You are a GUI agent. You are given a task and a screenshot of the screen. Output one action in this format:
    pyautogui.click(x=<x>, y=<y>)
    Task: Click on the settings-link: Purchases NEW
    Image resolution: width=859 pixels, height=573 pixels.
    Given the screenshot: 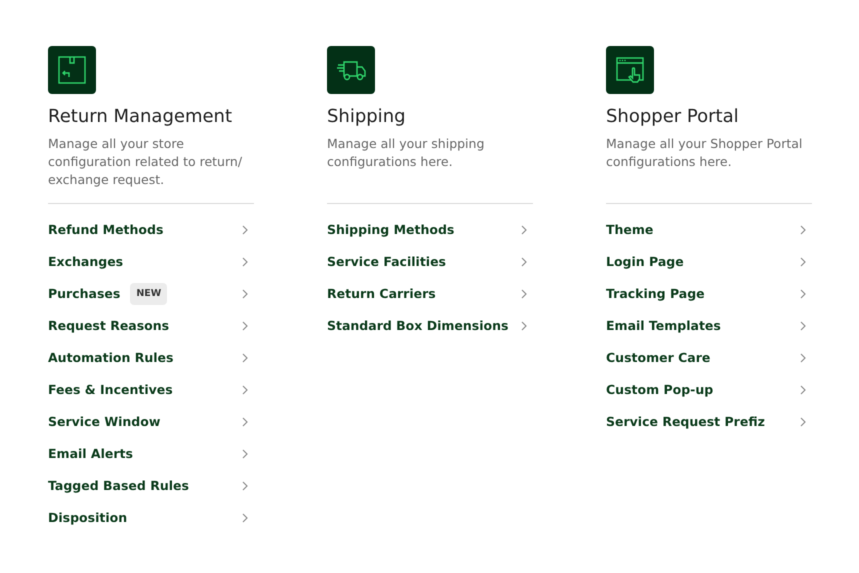 What is the action you would take?
    pyautogui.click(x=151, y=294)
    